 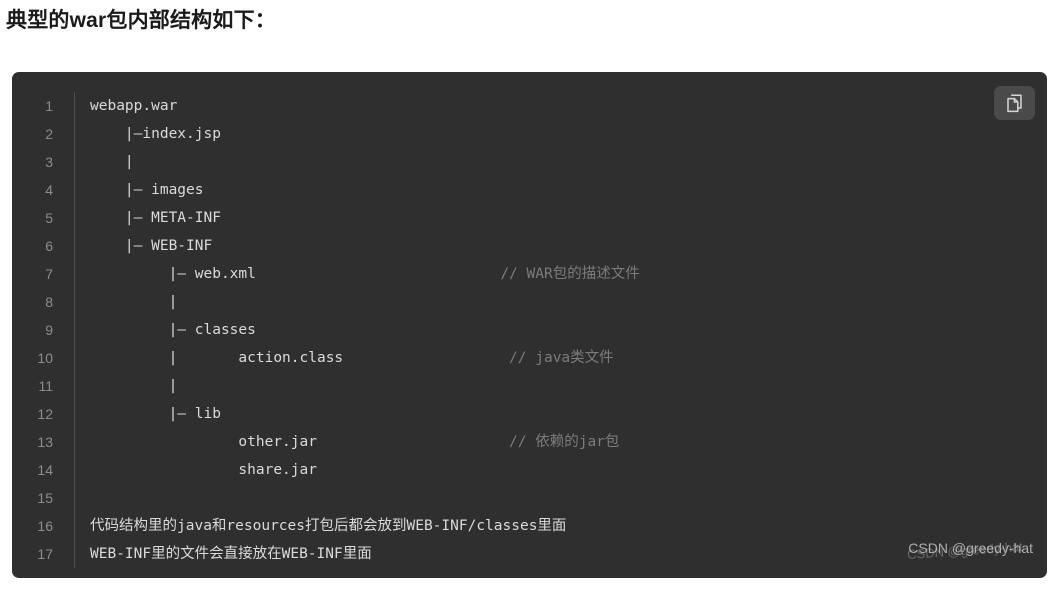 I want to click on code-line-text: |— META-INF, so click(x=561, y=218).